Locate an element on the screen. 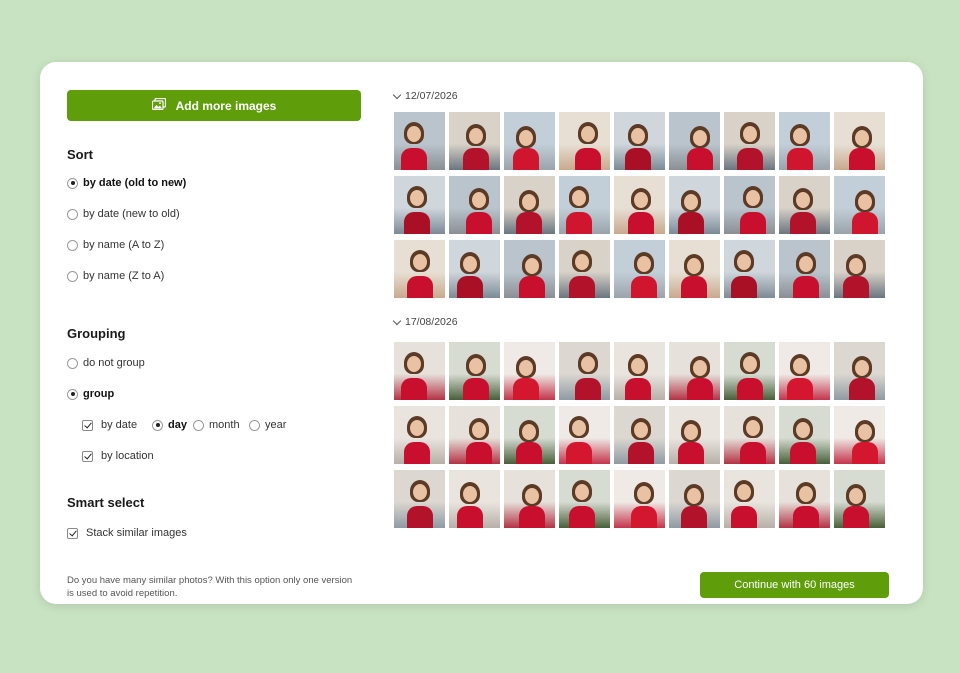 The image size is (960, 673). sort-title: Sort is located at coordinates (80, 154).